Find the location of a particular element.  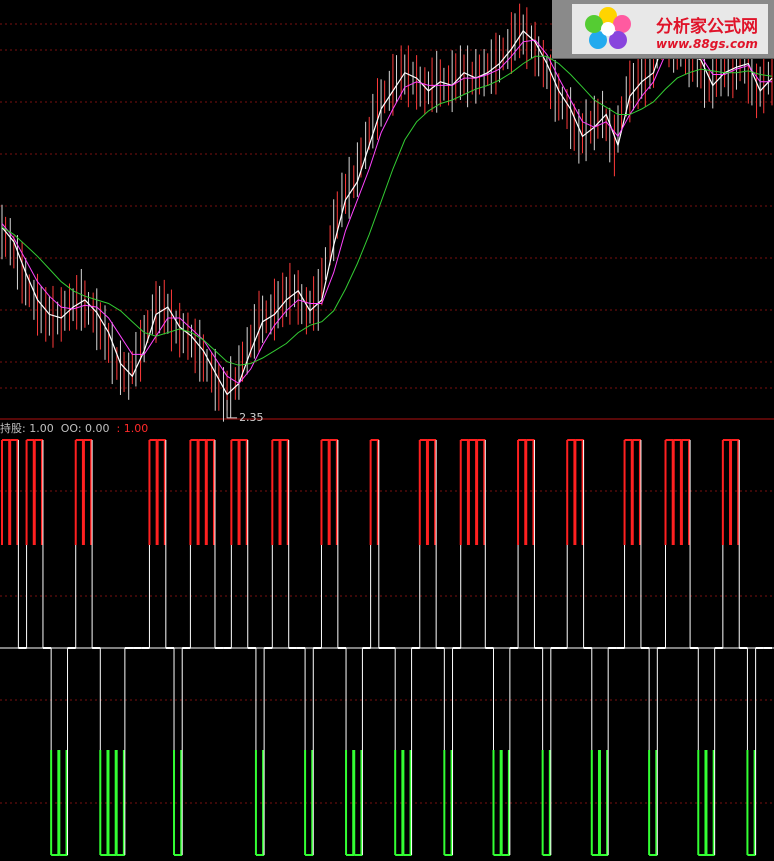

legend-item-red: : 1.00 is located at coordinates (132, 428).